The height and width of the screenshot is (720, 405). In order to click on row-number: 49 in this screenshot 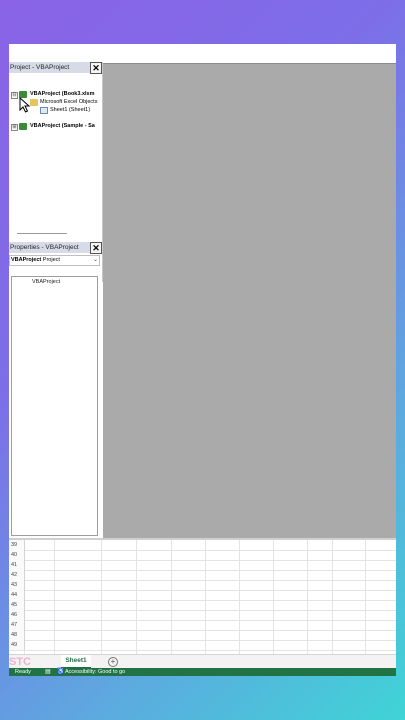, I will do `click(17, 645)`.